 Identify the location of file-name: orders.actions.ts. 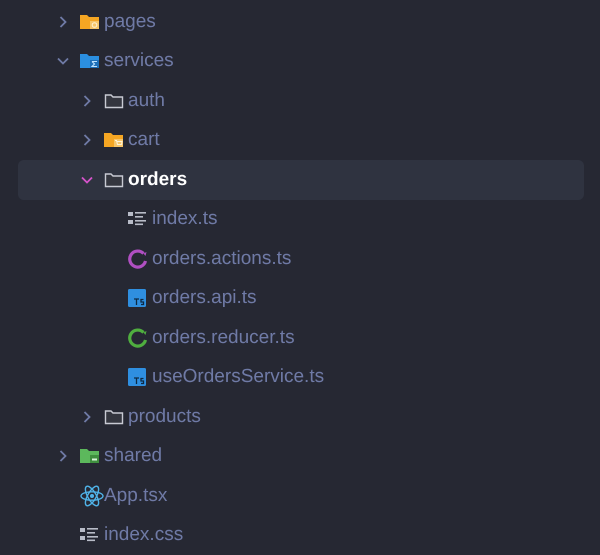
(222, 259).